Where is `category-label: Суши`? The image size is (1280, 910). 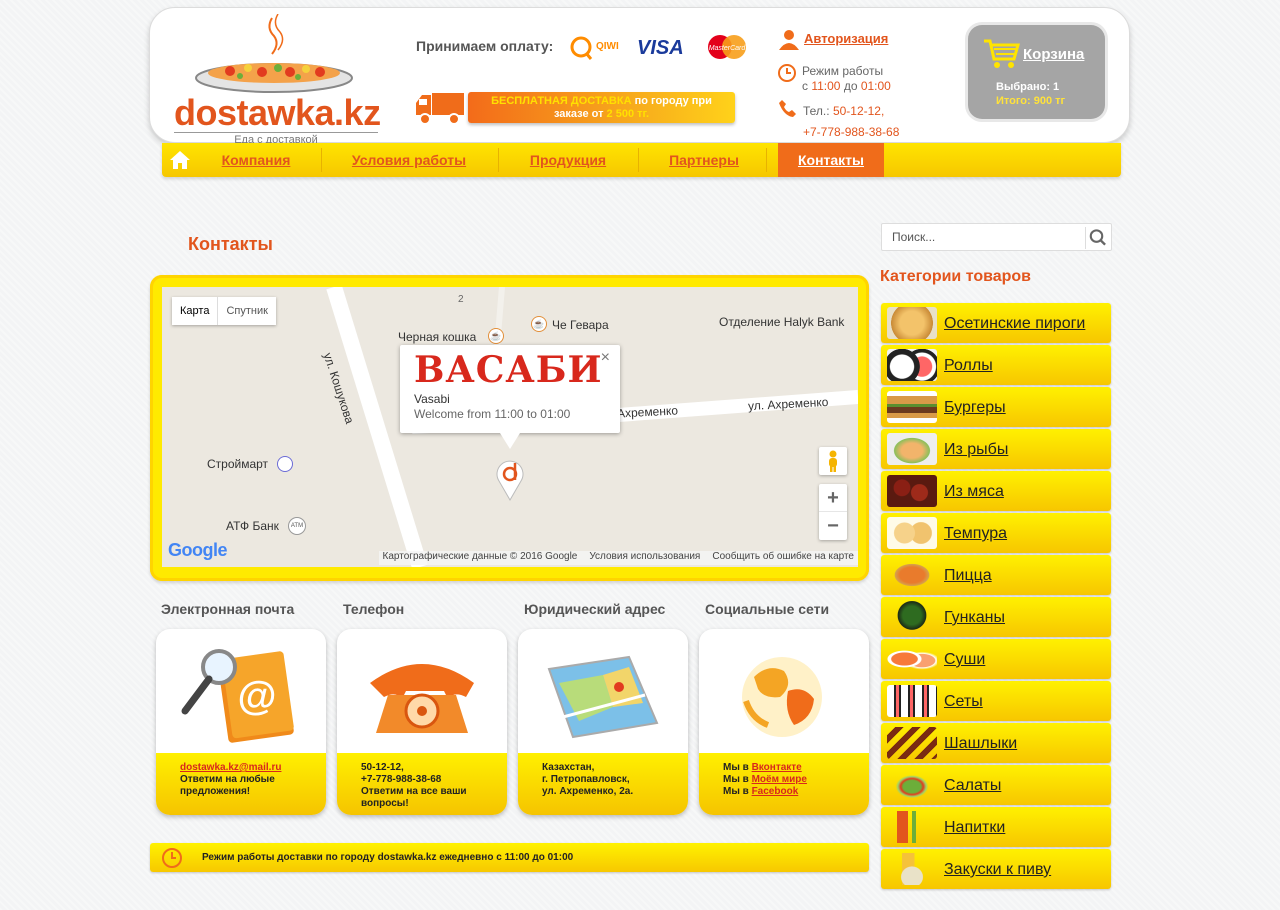 category-label: Суши is located at coordinates (965, 659).